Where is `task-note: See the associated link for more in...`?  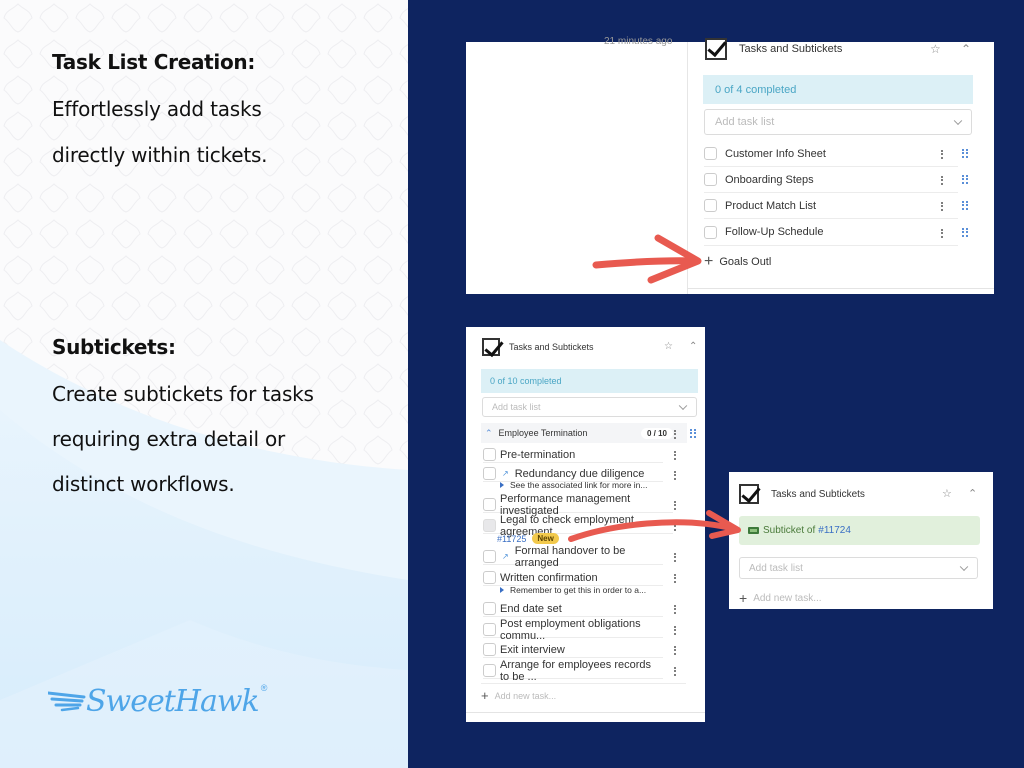 task-note: See the associated link for more in... is located at coordinates (574, 485).